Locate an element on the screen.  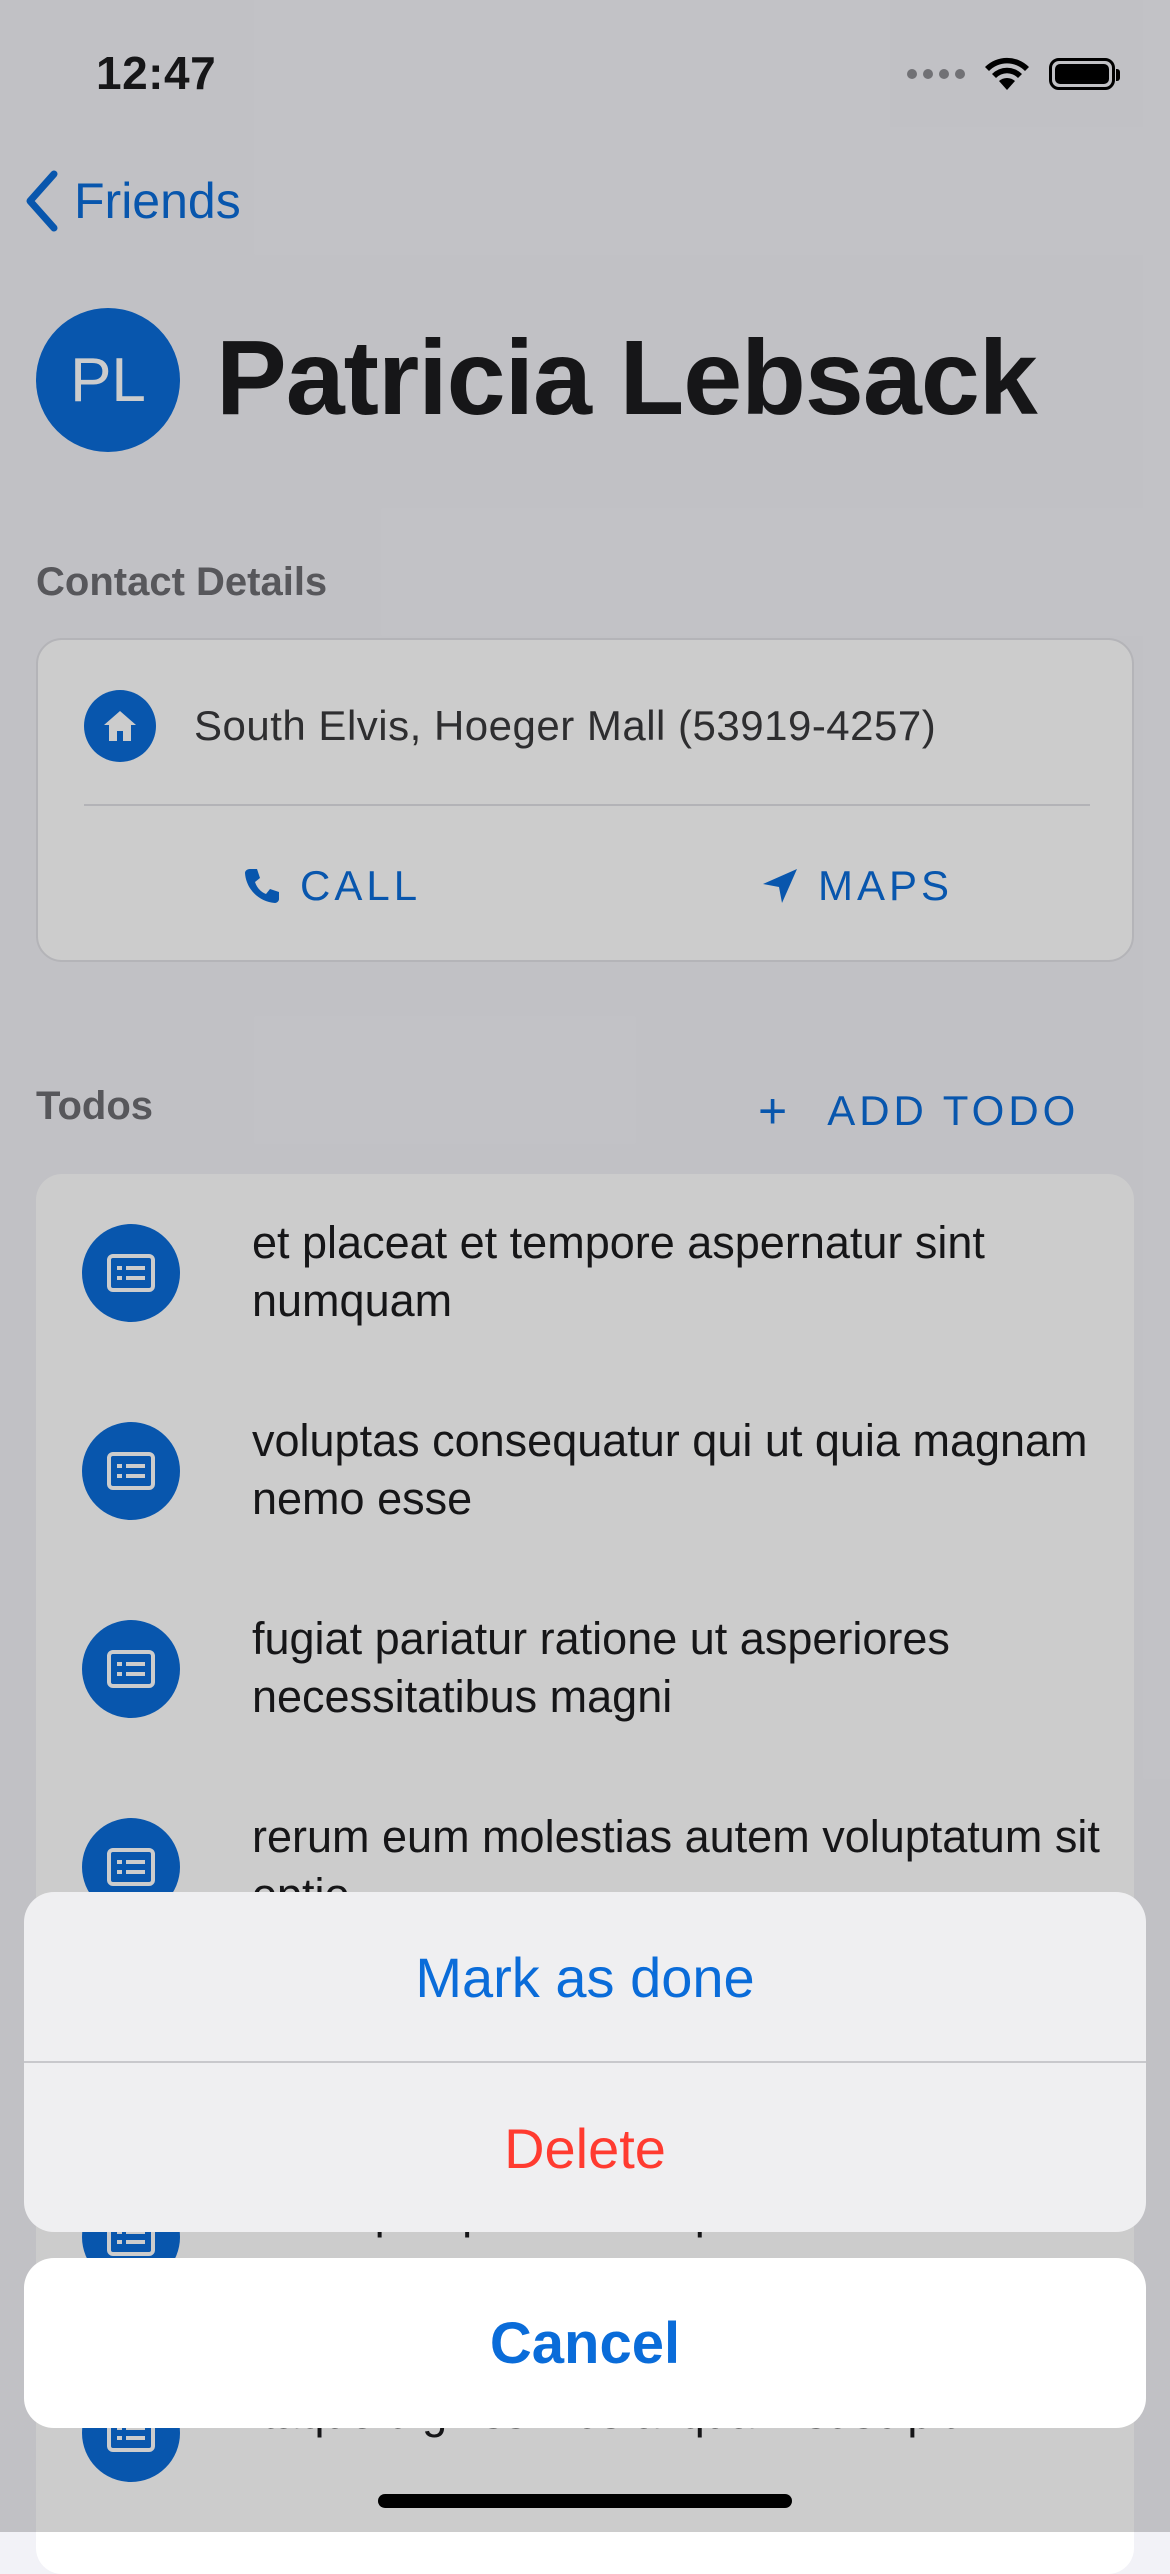
home-indicator is located at coordinates (585, 2501).